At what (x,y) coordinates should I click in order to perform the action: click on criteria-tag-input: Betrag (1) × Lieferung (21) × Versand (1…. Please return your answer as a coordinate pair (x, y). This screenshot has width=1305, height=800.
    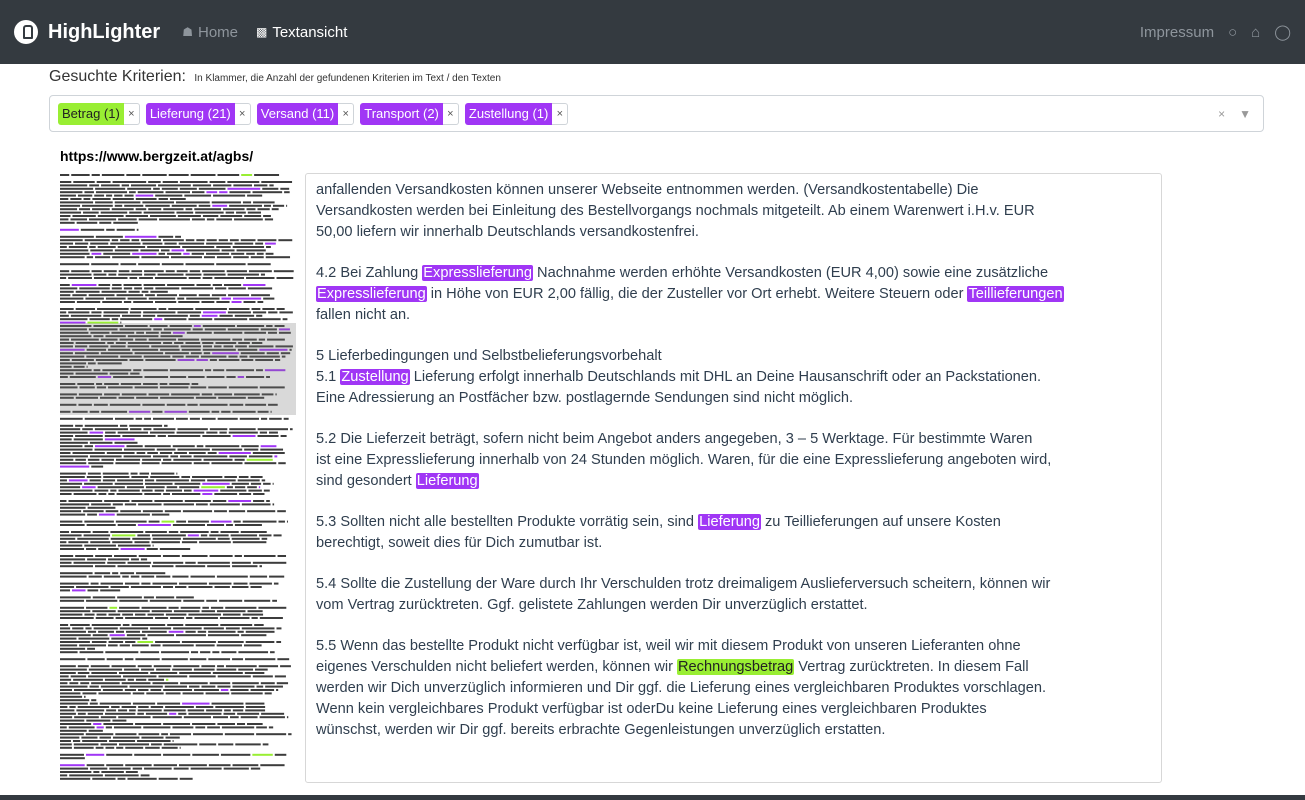
    Looking at the image, I should click on (656, 113).